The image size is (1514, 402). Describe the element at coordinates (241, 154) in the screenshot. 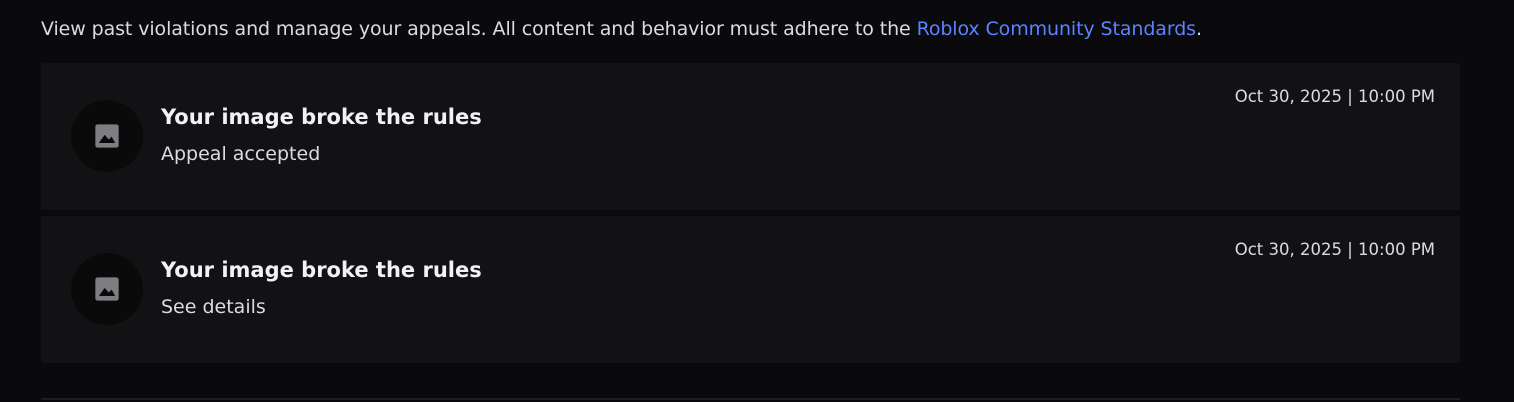

I see `violation-status: Appeal accepted` at that location.